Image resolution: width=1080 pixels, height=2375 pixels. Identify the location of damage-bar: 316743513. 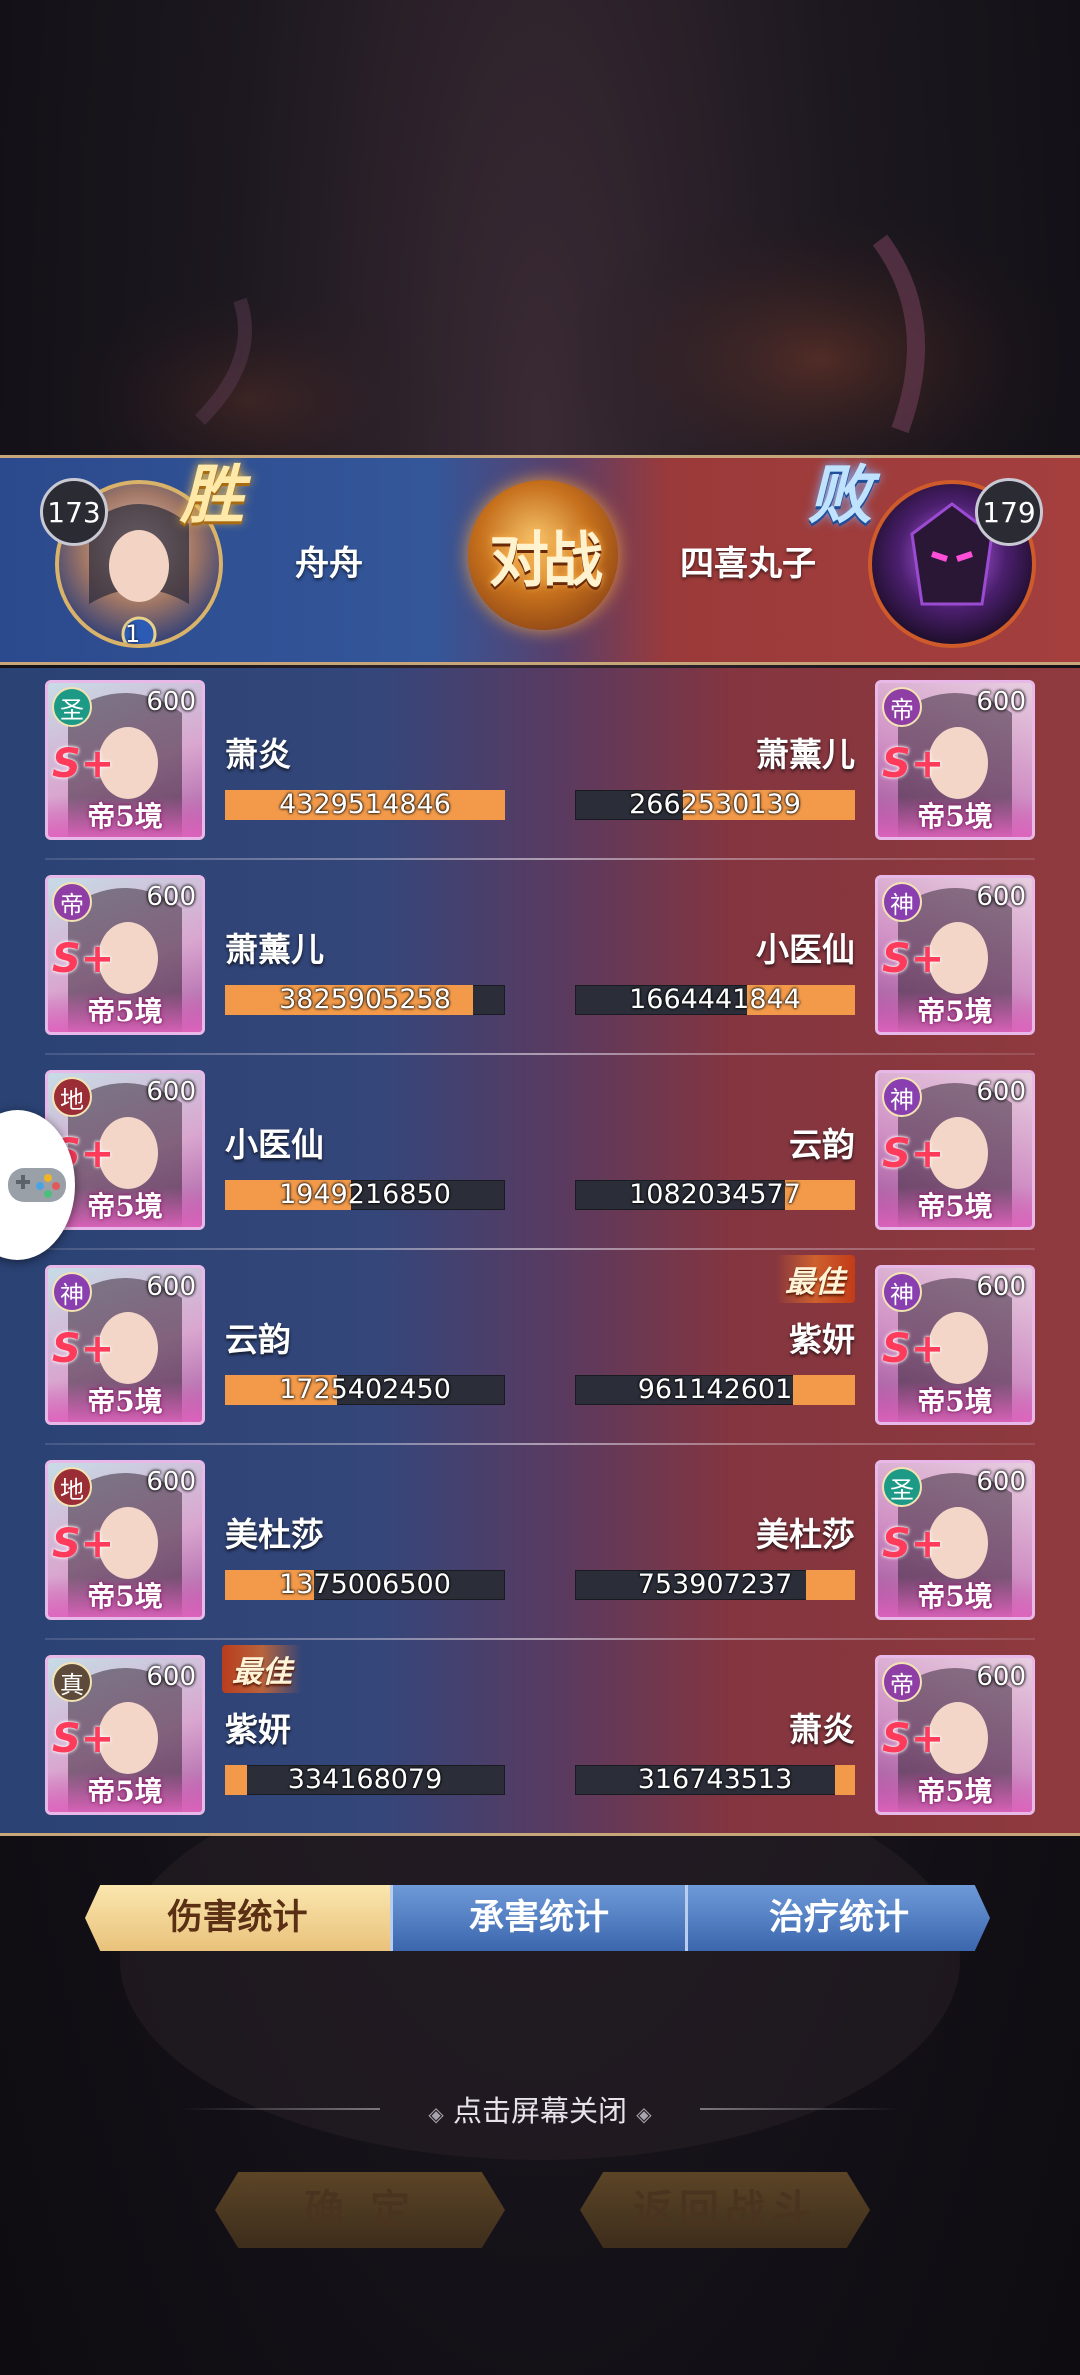
(715, 1780).